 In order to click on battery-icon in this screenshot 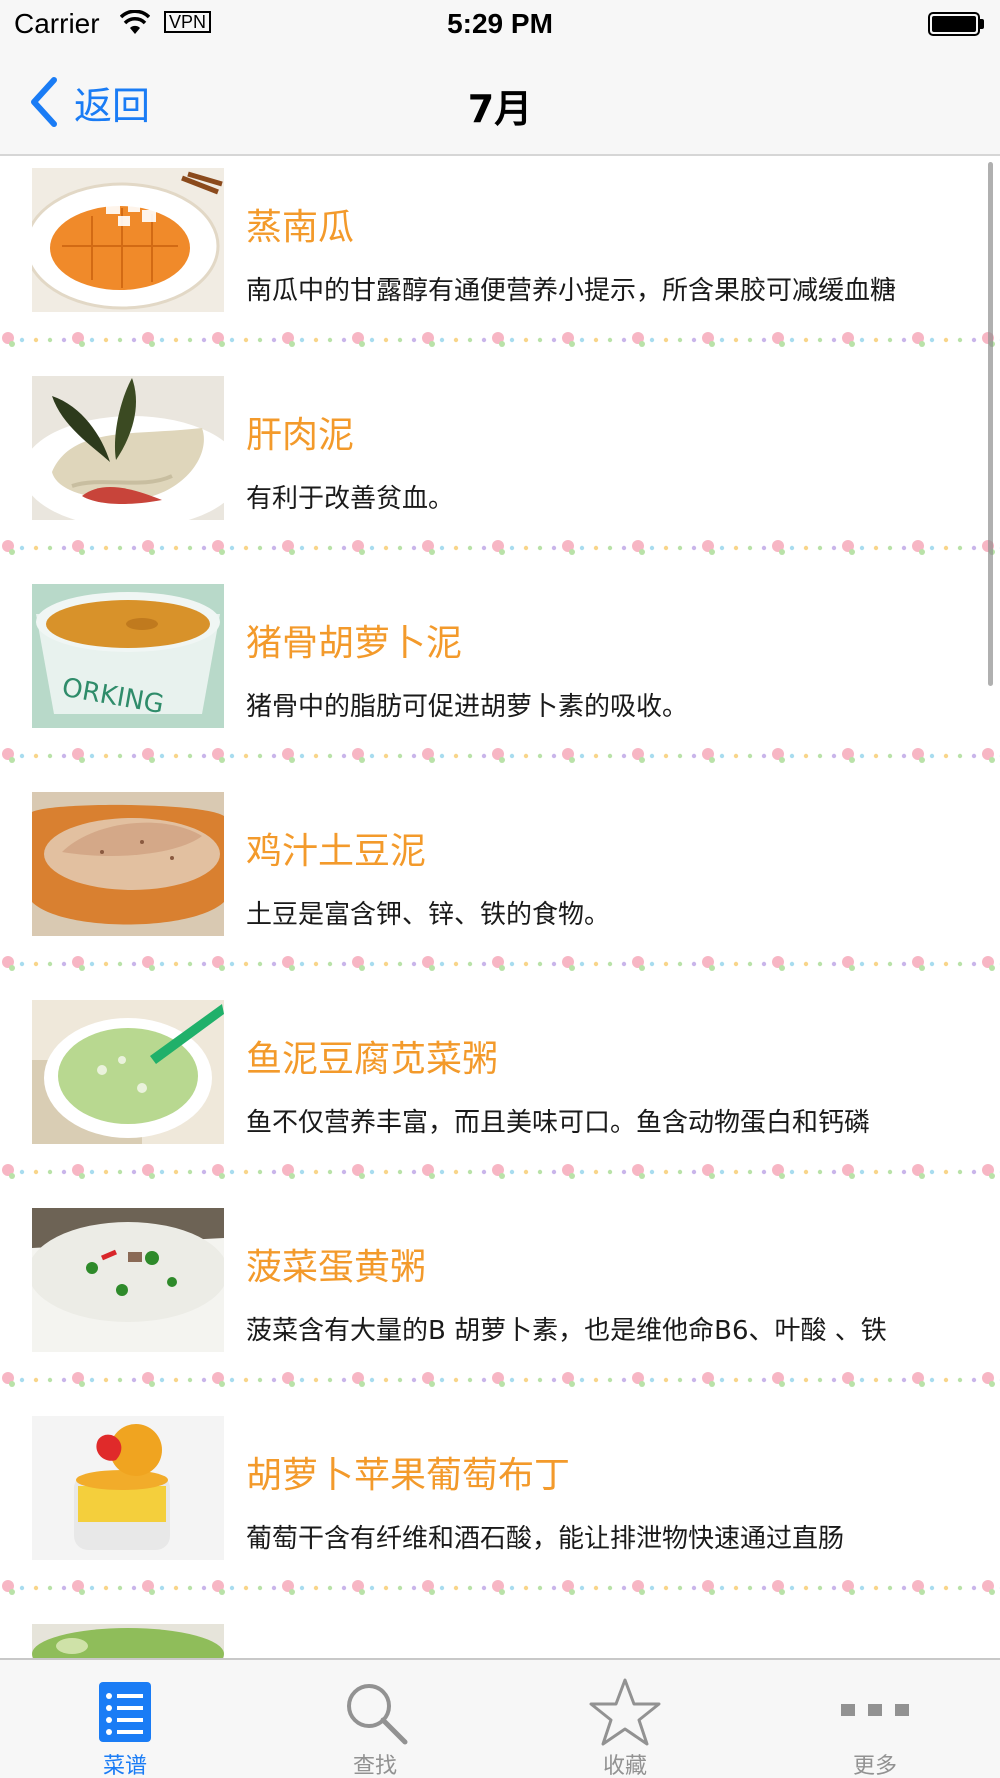, I will do `click(956, 24)`.